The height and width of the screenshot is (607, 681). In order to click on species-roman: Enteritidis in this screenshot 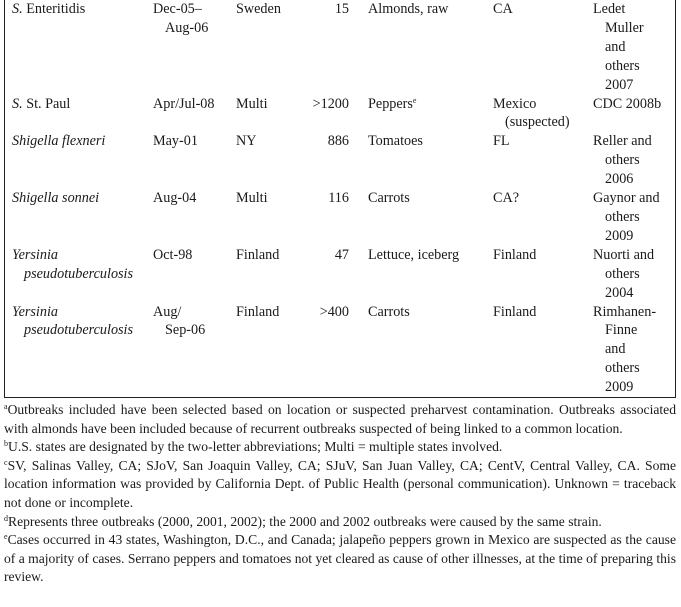, I will do `click(54, 9)`.